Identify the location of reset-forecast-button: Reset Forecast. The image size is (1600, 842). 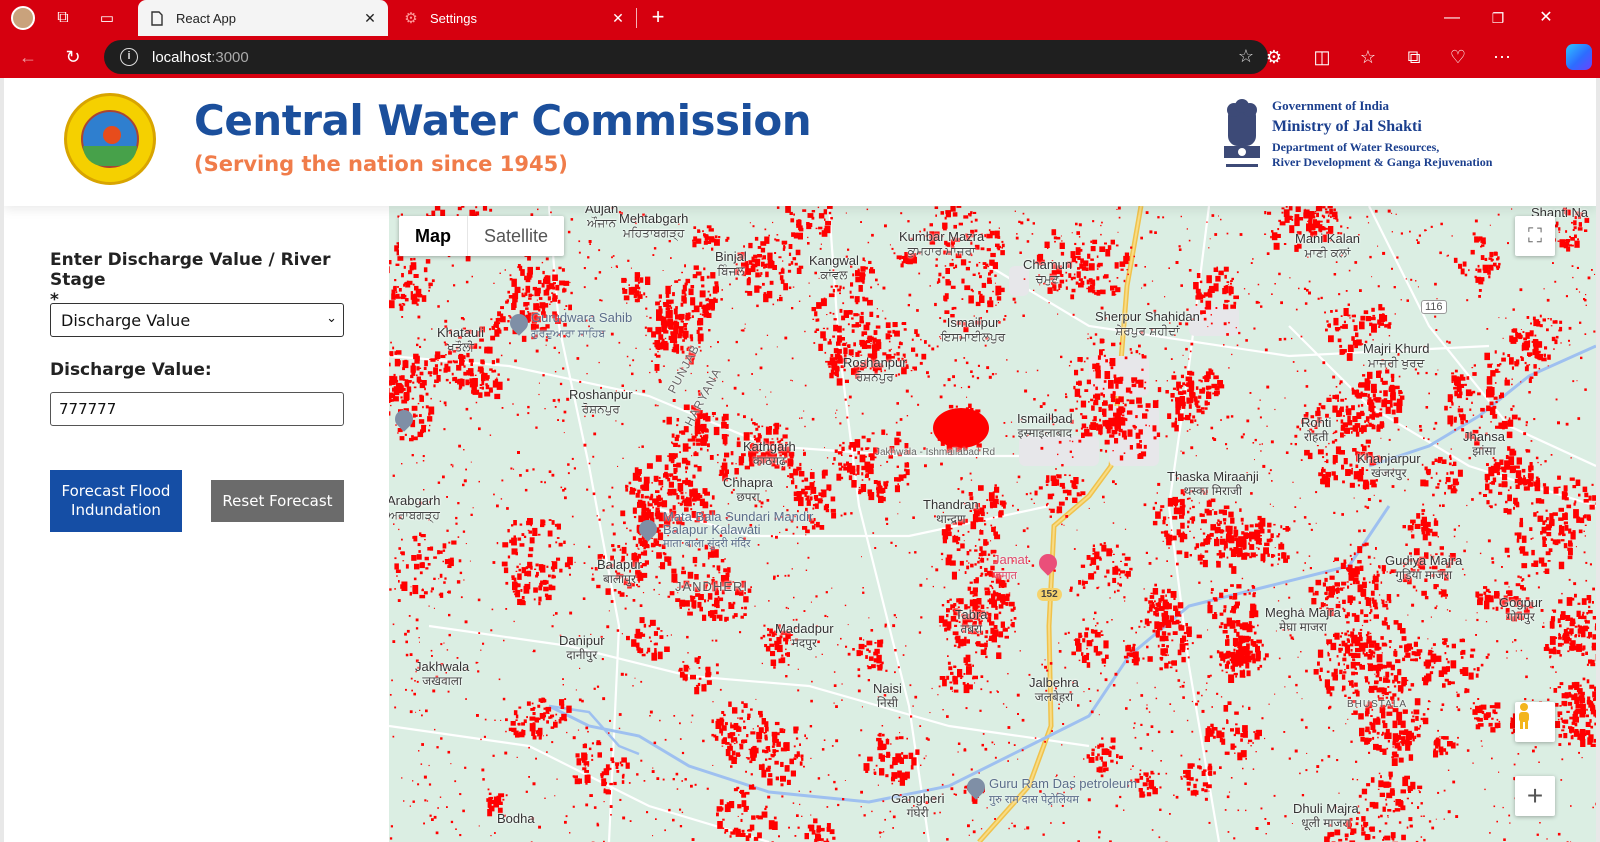
(277, 501).